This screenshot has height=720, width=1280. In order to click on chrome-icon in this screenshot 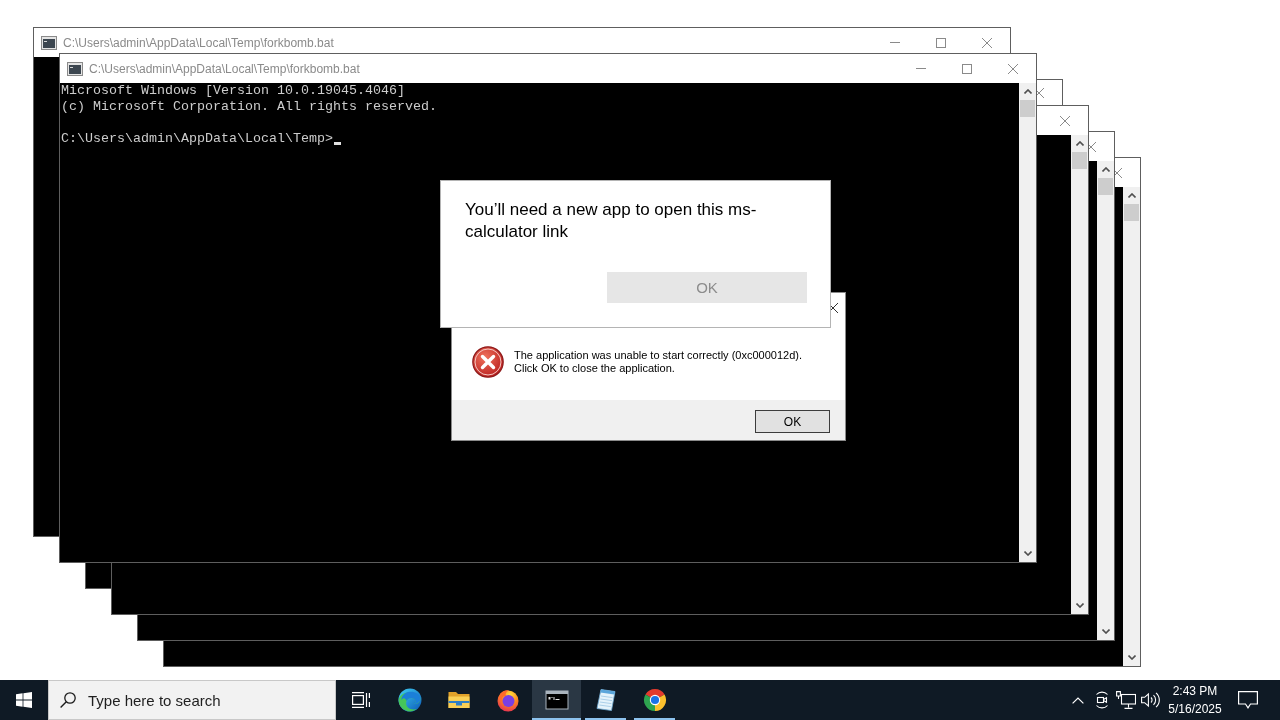, I will do `click(654, 700)`.